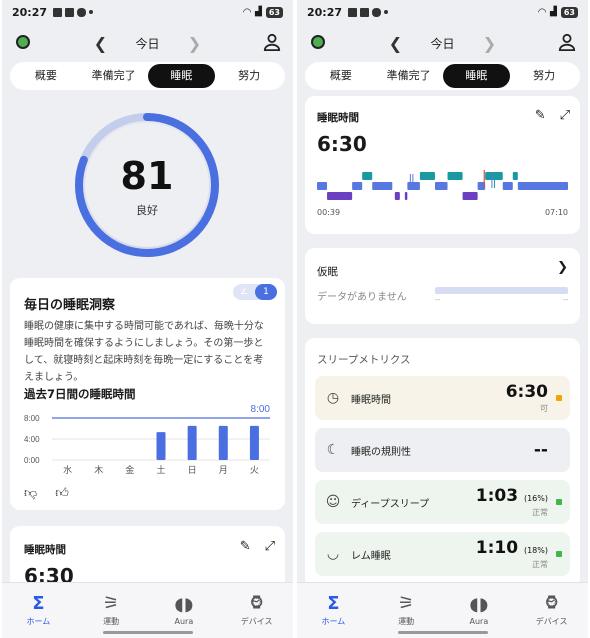  I want to click on x-tick-label: 土, so click(160, 470).